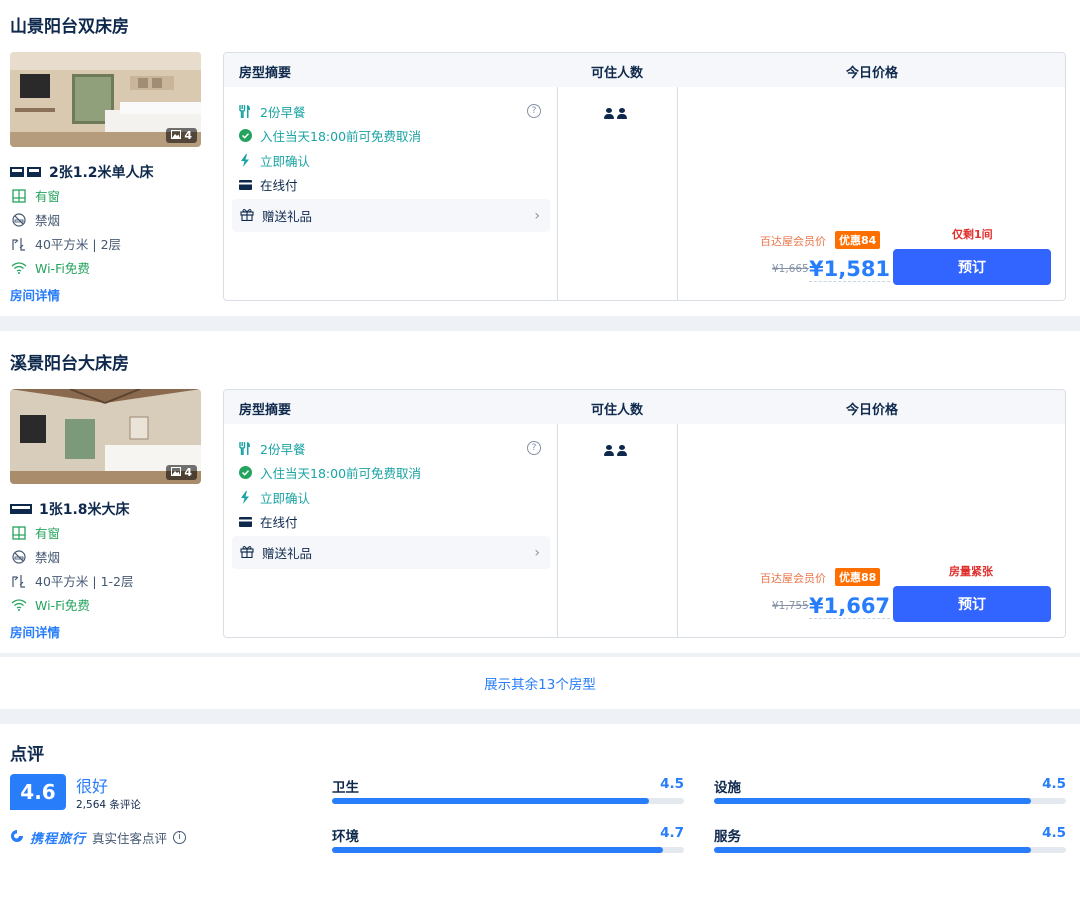 The width and height of the screenshot is (1080, 899). I want to click on chevron-right-icon: ›, so click(537, 552).